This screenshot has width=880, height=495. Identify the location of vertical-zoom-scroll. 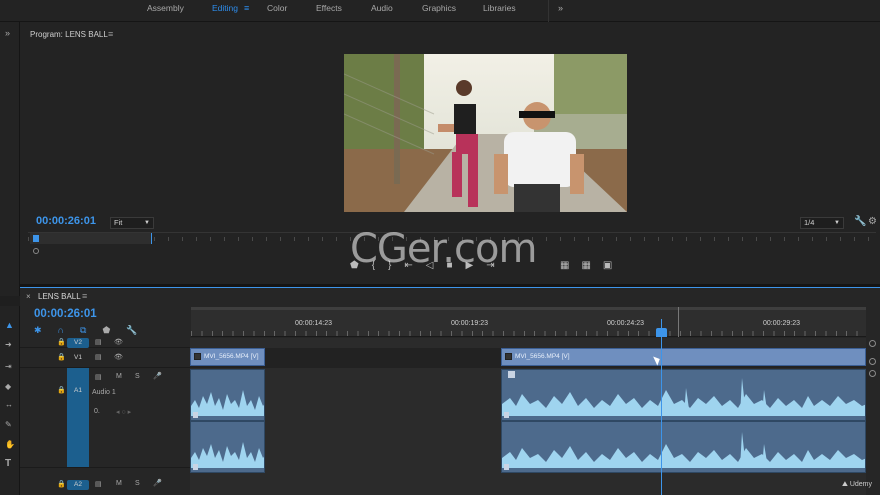
(873, 416).